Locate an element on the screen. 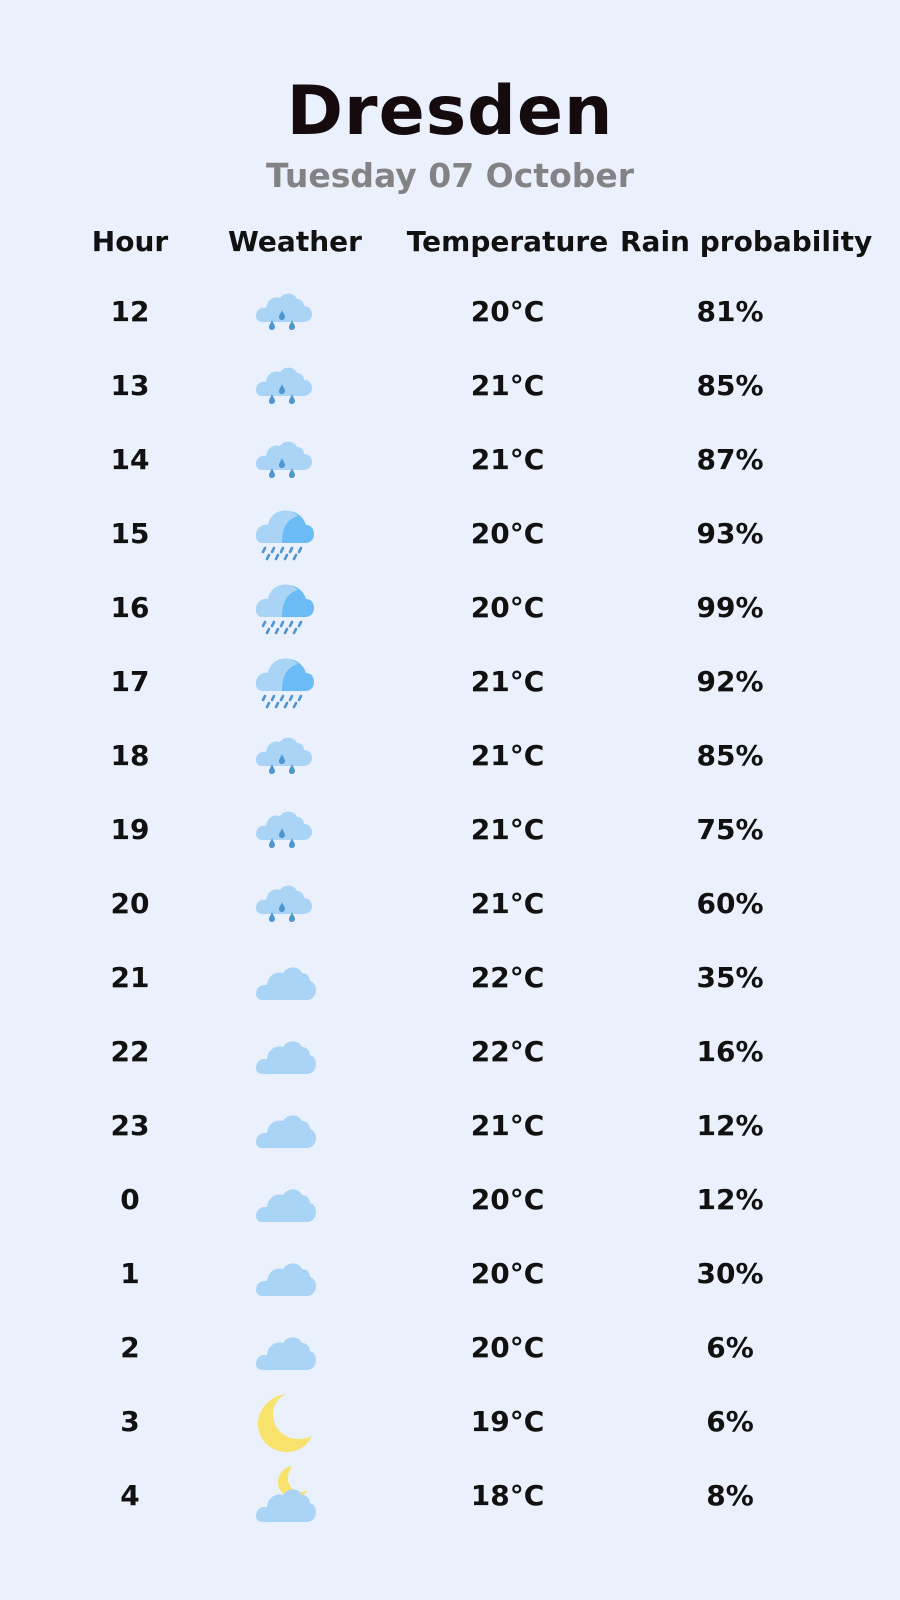  forecast-row: 18 21°C 85% is located at coordinates (450, 756).